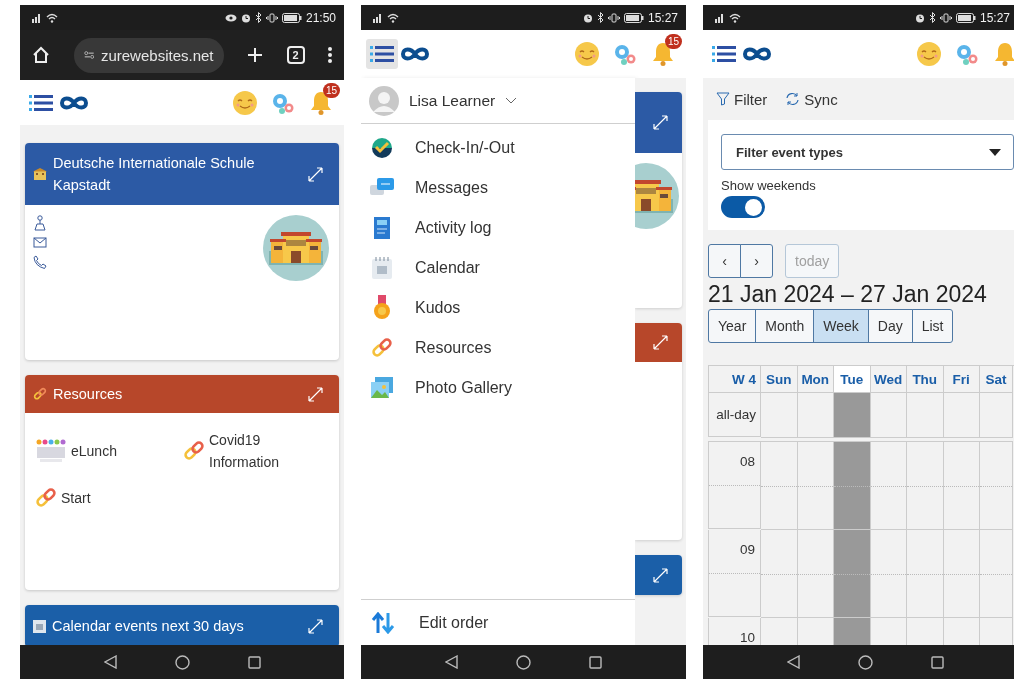  What do you see at coordinates (109, 451) in the screenshot?
I see `resource-link: eLunch` at bounding box center [109, 451].